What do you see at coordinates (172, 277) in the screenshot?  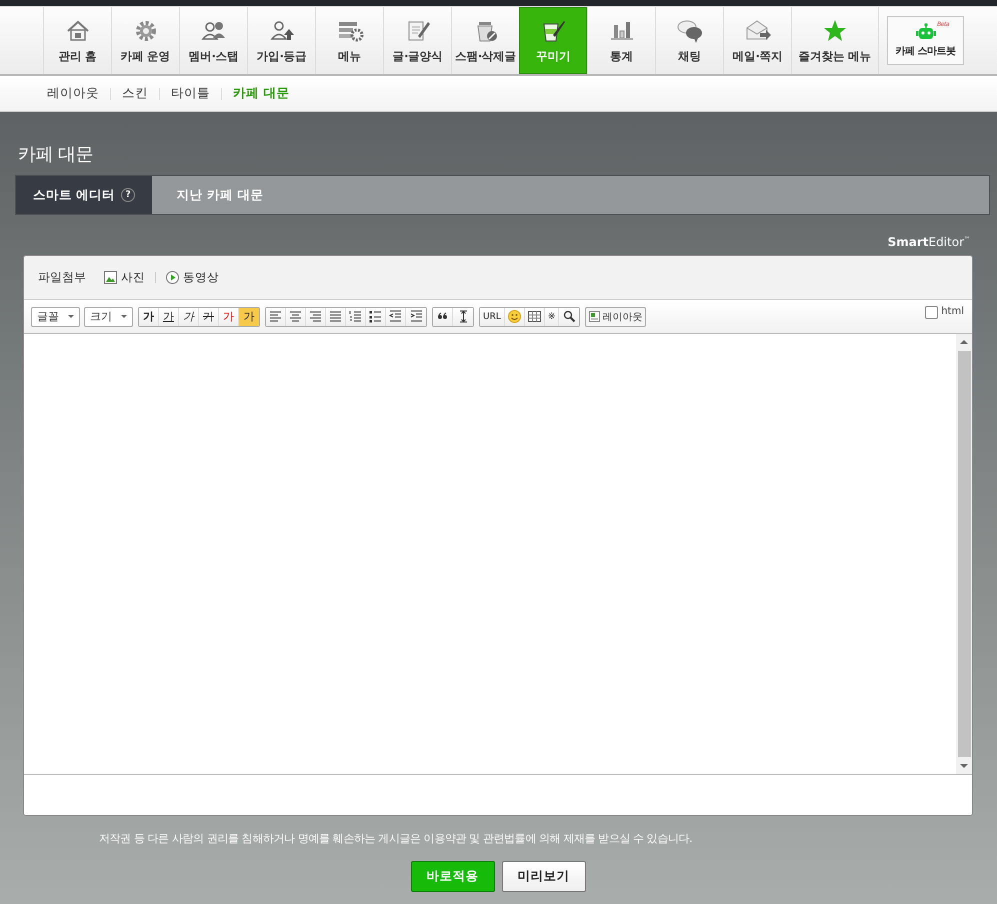 I see `play-icon` at bounding box center [172, 277].